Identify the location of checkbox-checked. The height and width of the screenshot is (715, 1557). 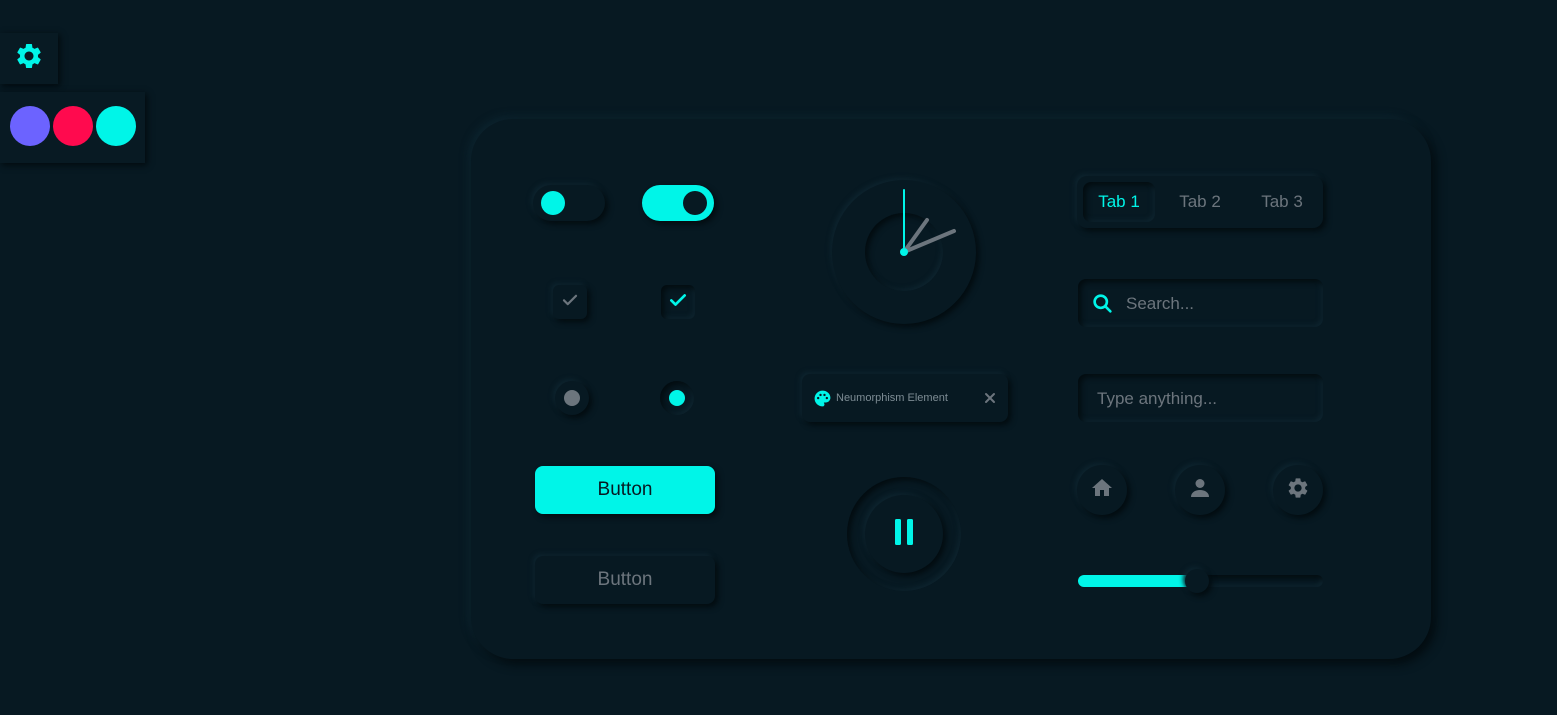
(678, 302).